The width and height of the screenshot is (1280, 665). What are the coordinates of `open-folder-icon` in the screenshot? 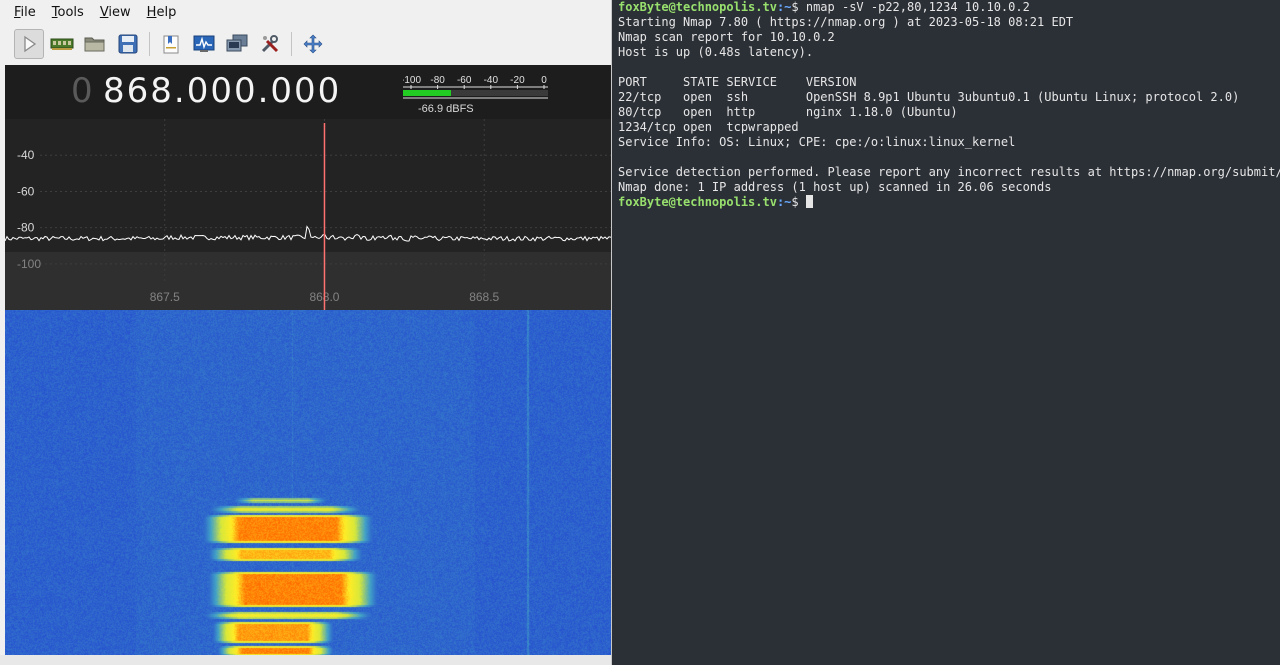 It's located at (94, 44).